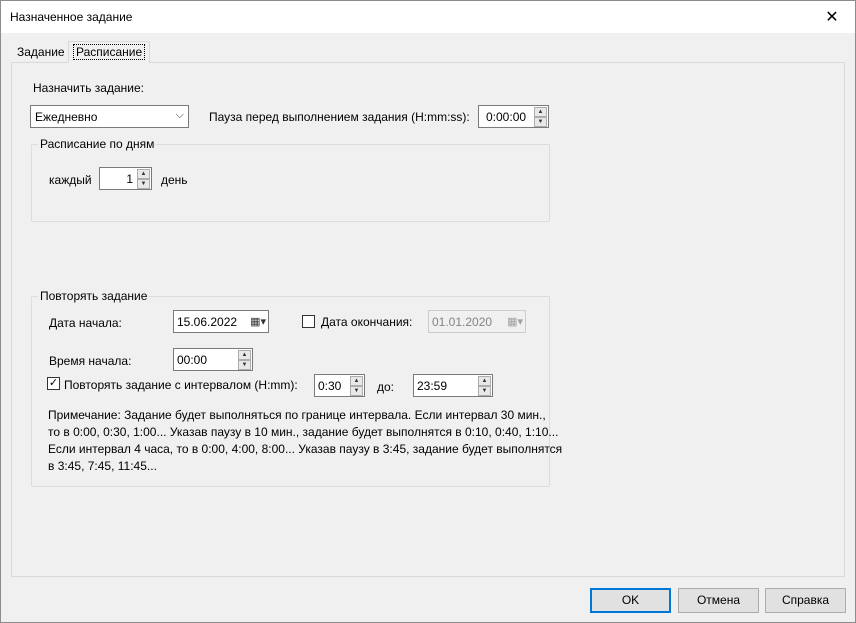 The height and width of the screenshot is (623, 856). I want to click on start-time-label: Время начала:, so click(90, 361).